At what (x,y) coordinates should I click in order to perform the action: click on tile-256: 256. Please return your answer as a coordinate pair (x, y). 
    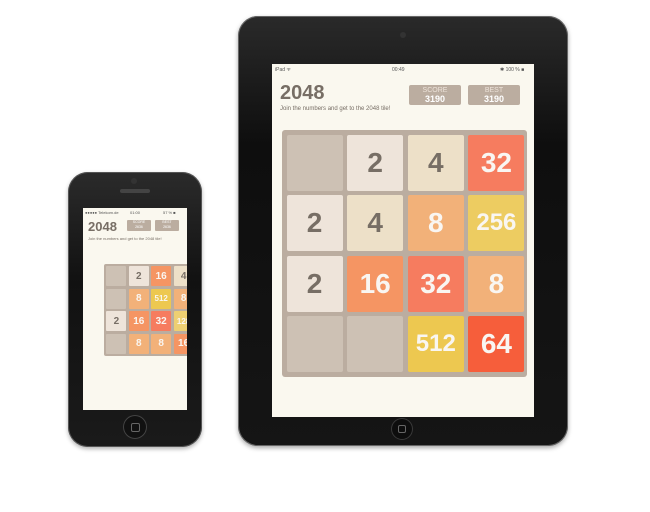
    Looking at the image, I should click on (496, 223).